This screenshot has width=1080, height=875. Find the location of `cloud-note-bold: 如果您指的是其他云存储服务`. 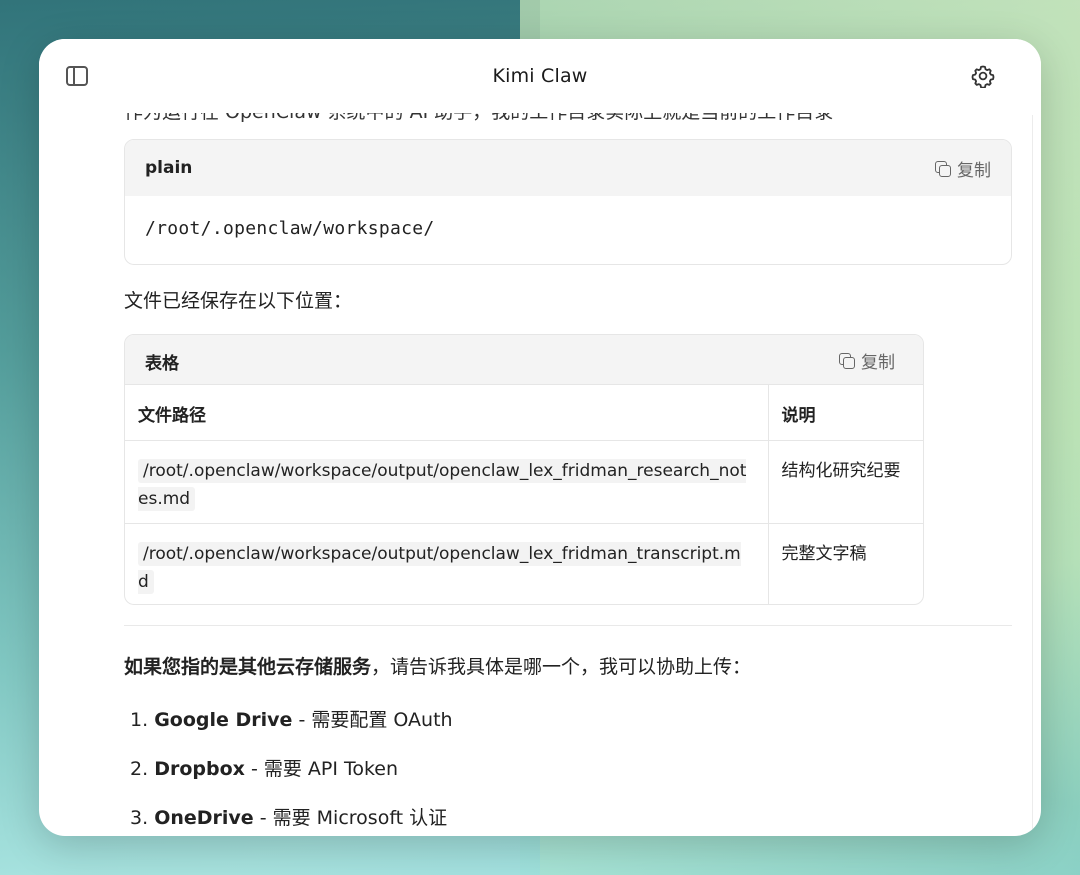

cloud-note-bold: 如果您指的是其他云存储服务 is located at coordinates (248, 667).